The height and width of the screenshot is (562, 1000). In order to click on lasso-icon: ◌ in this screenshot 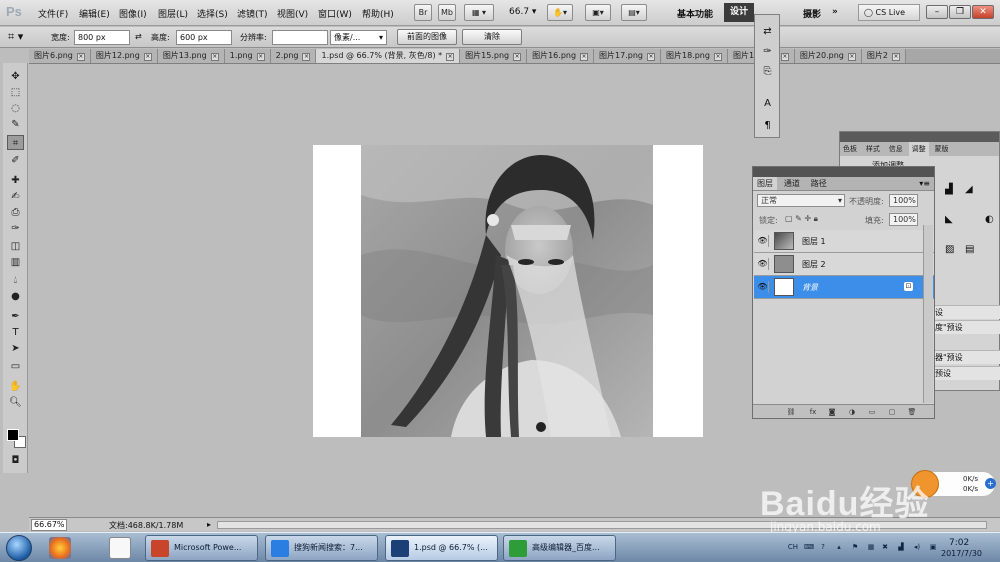, I will do `click(15, 108)`.